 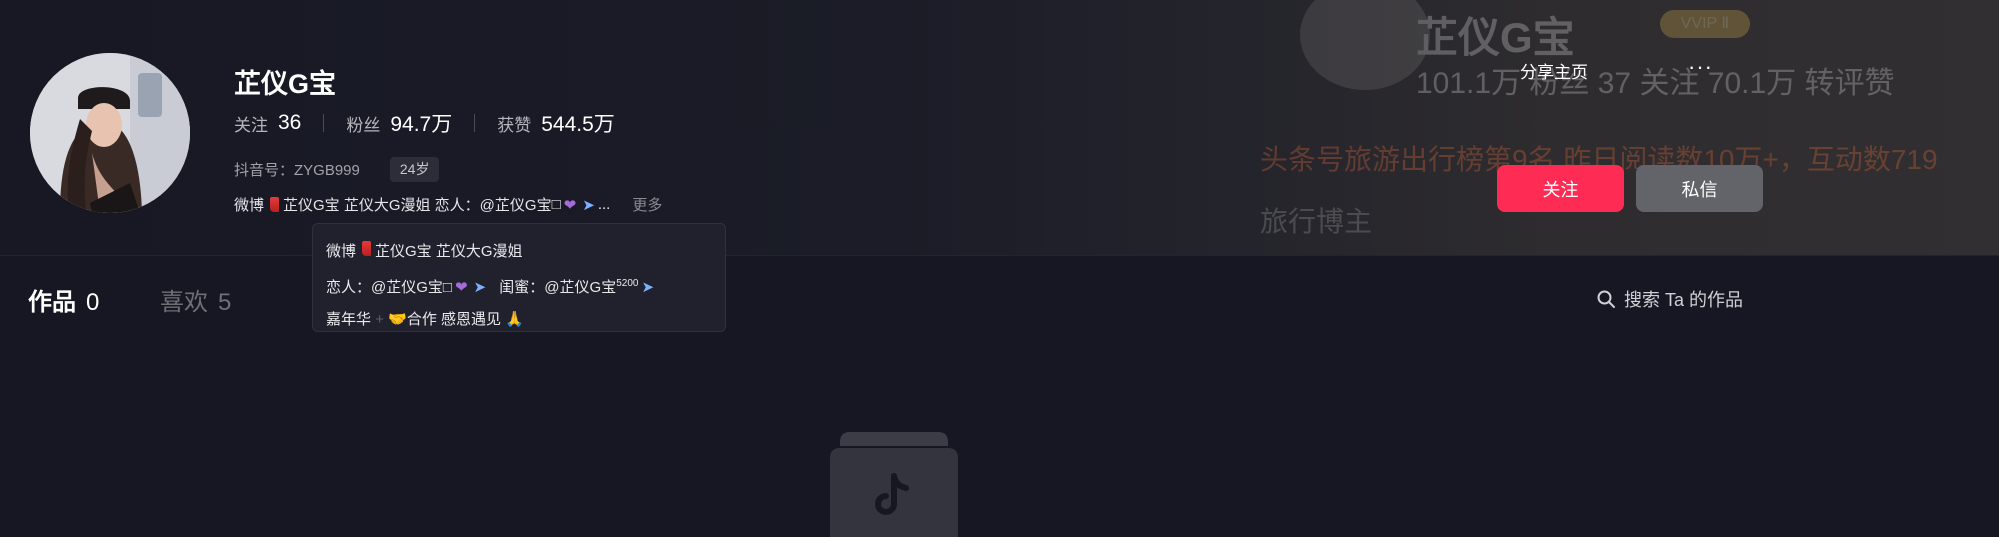 What do you see at coordinates (297, 170) in the screenshot?
I see `douyin-id: 抖音号：ZYGB999` at bounding box center [297, 170].